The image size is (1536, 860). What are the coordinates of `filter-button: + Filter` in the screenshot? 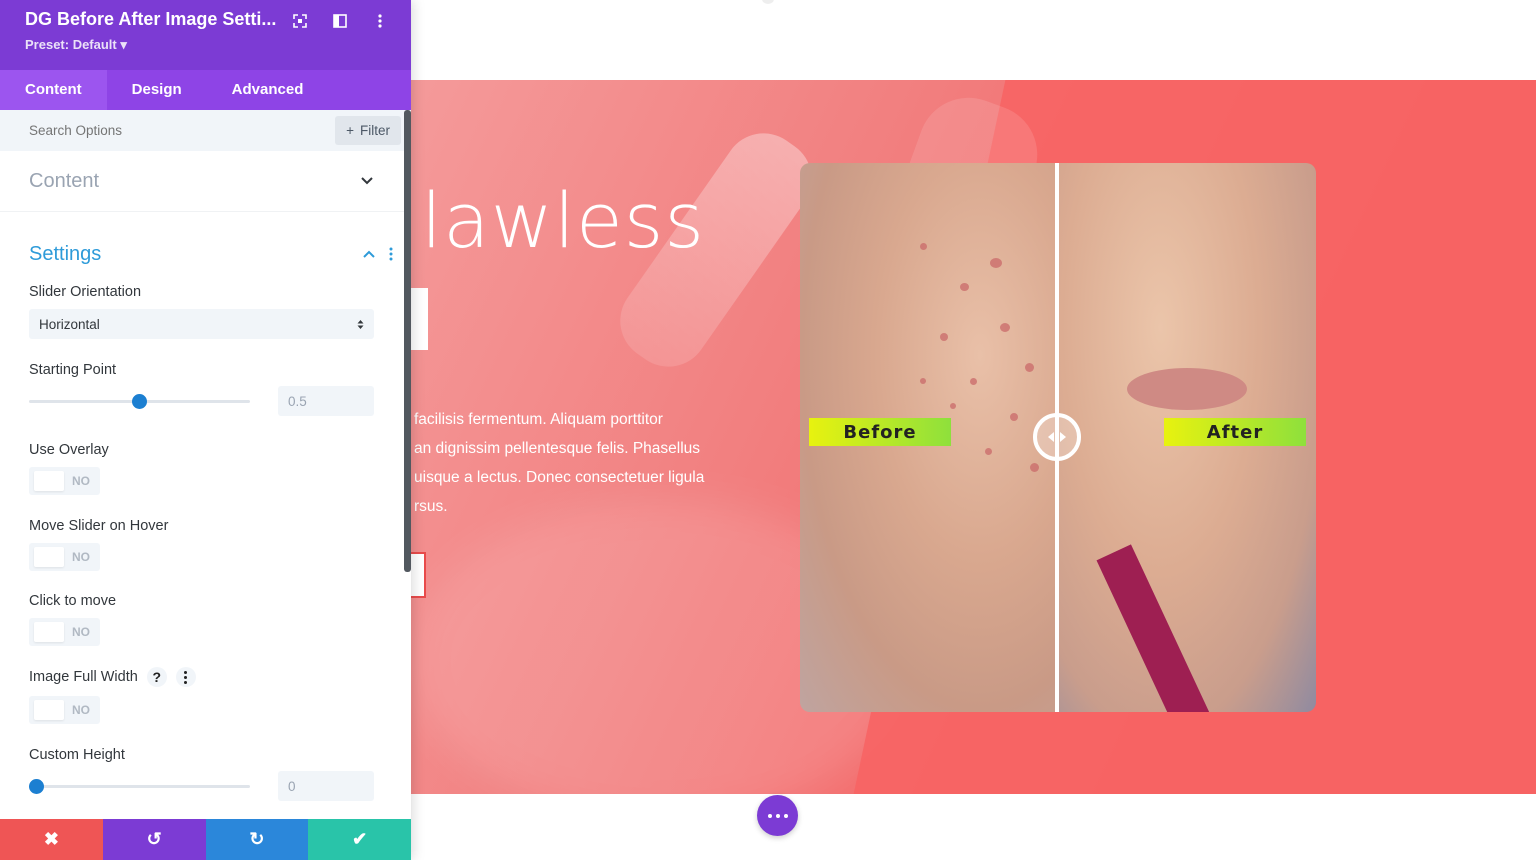 It's located at (368, 130).